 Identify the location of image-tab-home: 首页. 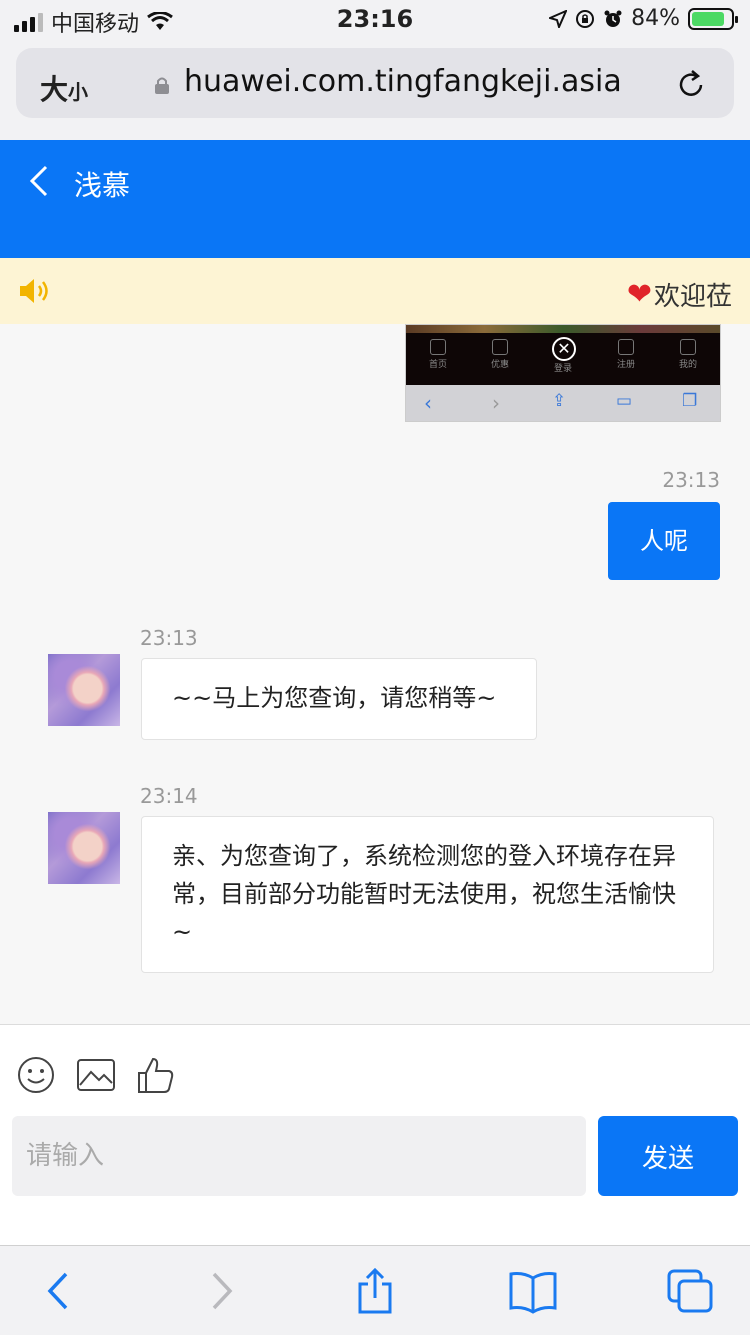
(438, 354).